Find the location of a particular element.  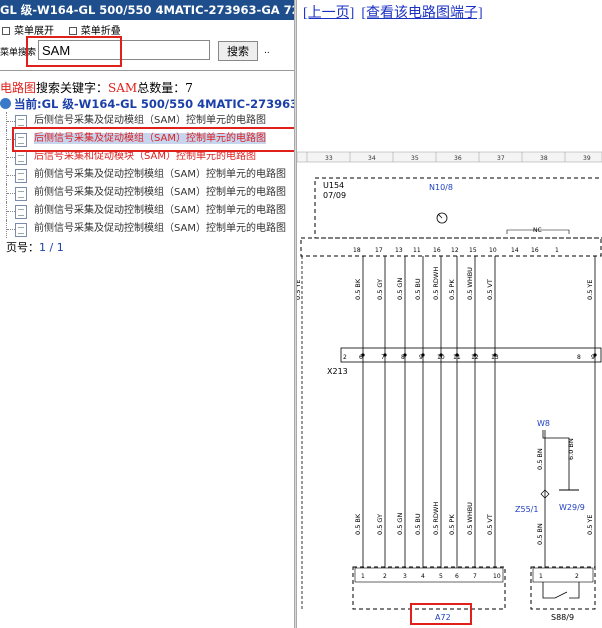

selected-highlight-box is located at coordinates (153, 139).